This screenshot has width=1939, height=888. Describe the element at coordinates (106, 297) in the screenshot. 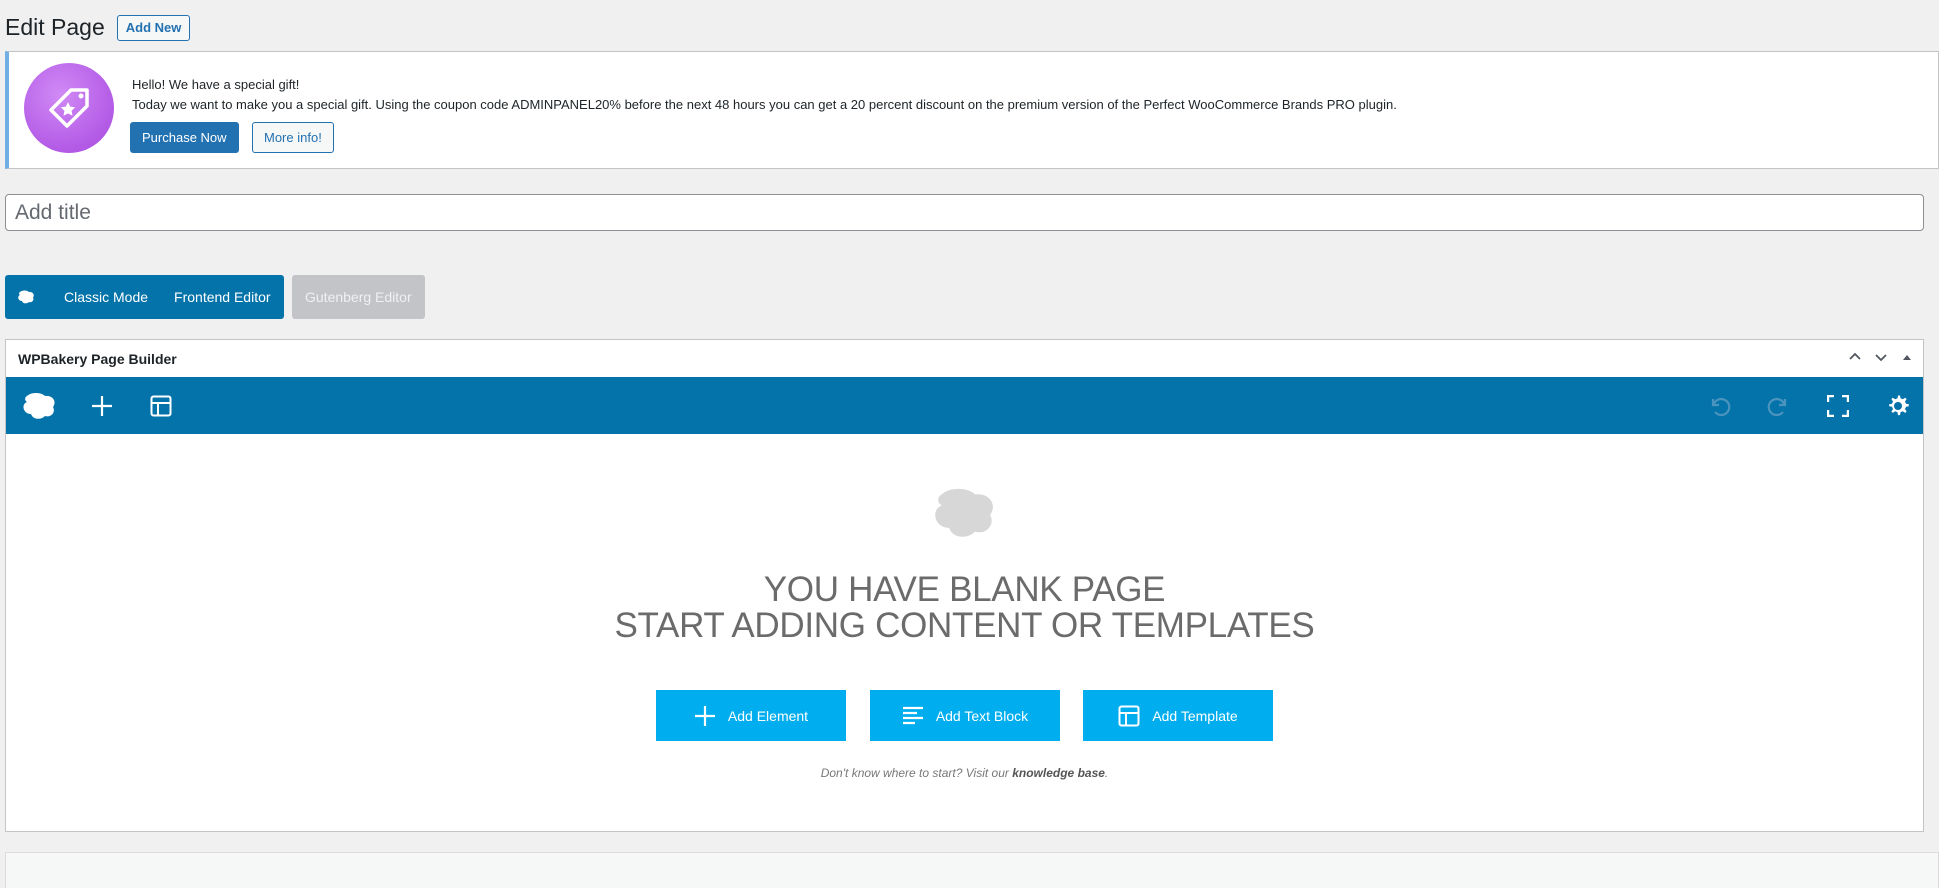

I see `classic-mode-button: Classic Mode` at that location.